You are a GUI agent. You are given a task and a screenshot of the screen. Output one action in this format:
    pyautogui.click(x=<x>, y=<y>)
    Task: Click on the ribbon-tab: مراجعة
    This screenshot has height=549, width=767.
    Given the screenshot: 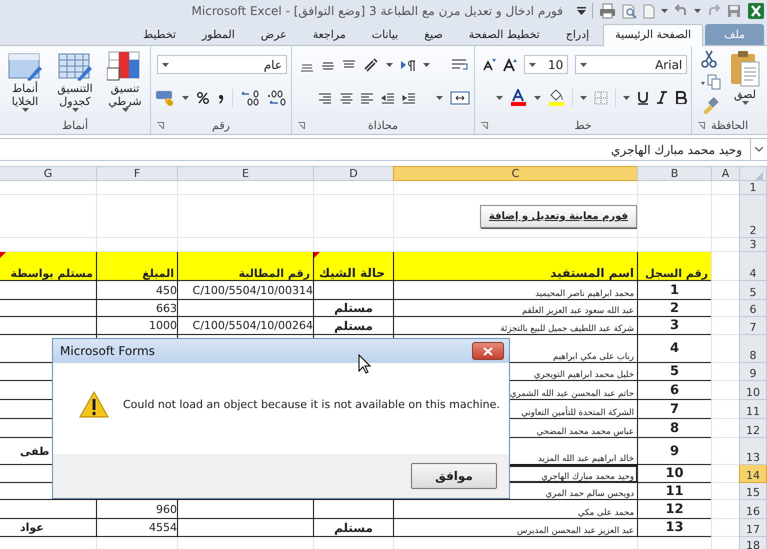 What is the action you would take?
    pyautogui.click(x=329, y=34)
    